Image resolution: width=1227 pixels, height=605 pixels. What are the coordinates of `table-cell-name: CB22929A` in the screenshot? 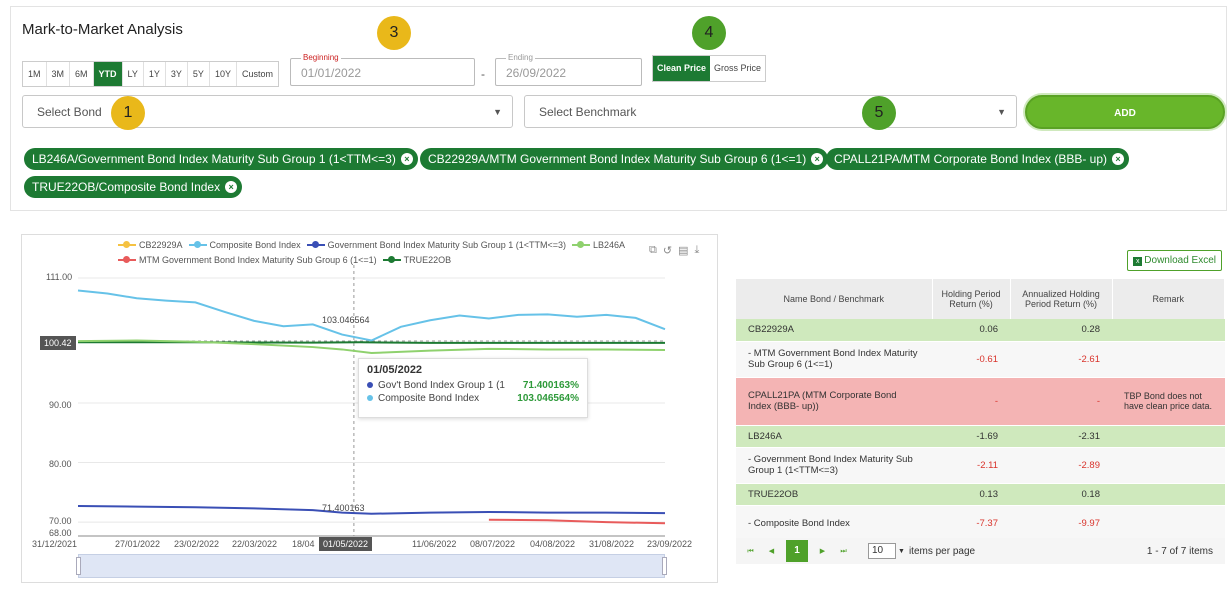 It's located at (834, 330).